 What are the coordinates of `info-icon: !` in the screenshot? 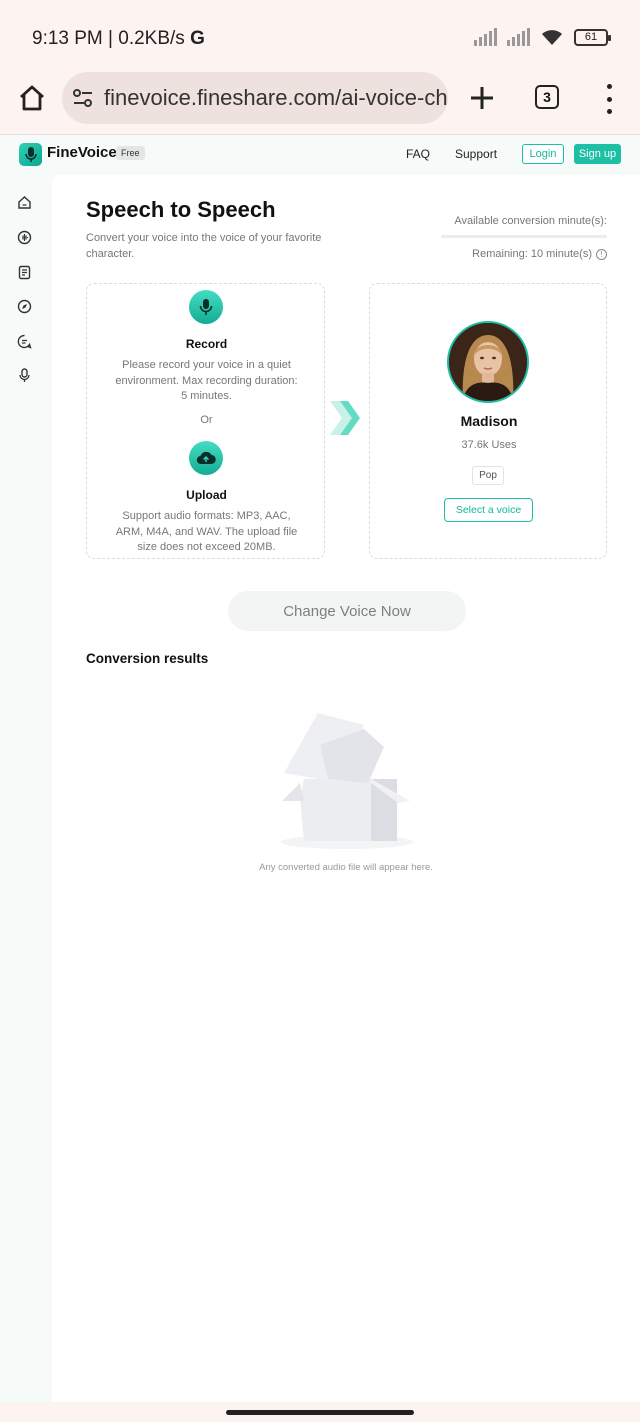 It's located at (601, 254).